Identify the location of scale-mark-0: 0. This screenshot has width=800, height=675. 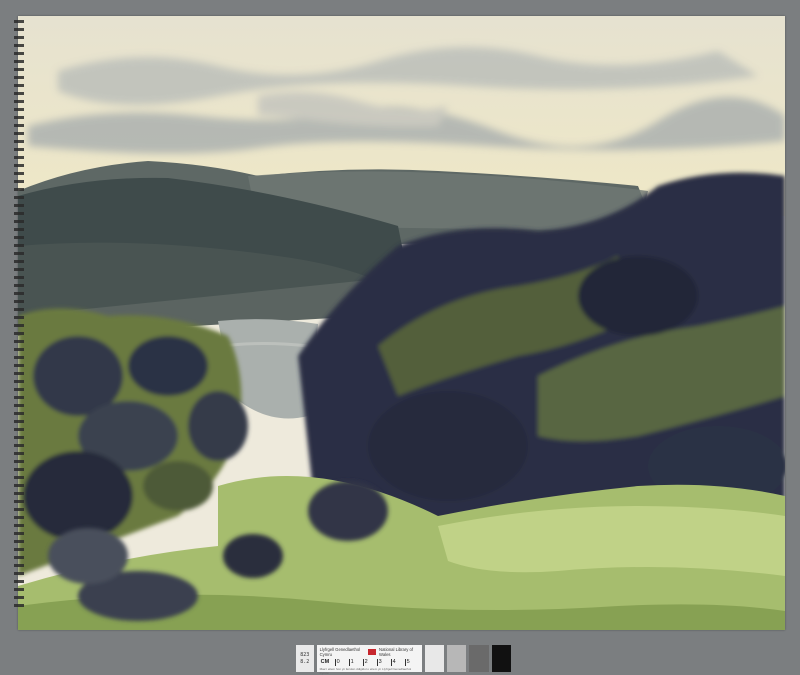
(341, 662).